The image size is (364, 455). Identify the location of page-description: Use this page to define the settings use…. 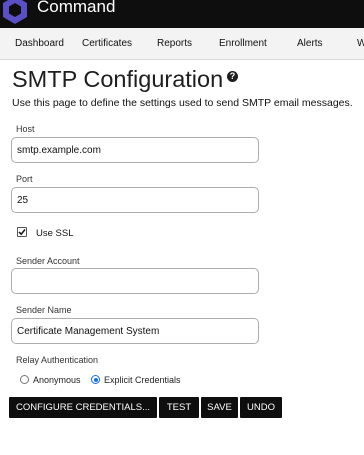
(182, 103).